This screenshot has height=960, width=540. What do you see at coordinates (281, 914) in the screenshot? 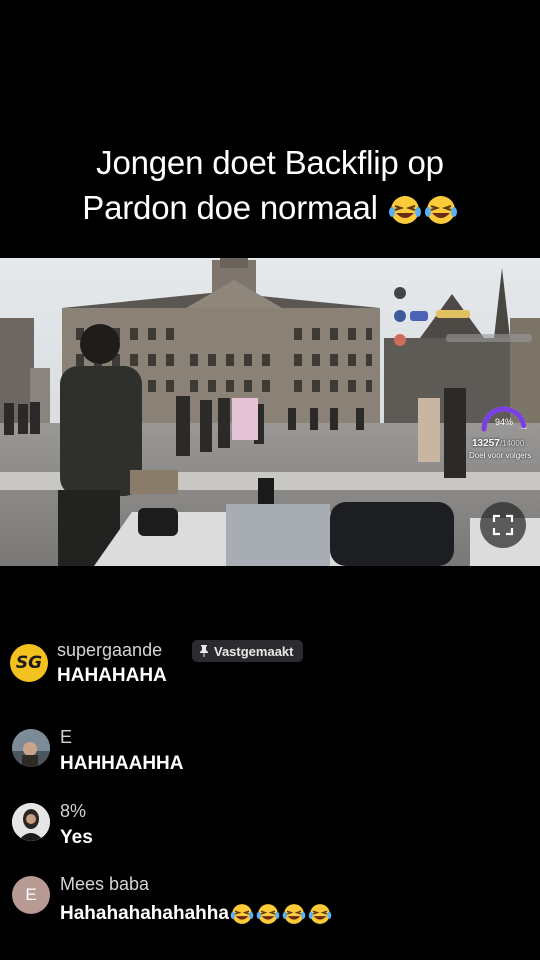
I see `laughing-emoji-row` at bounding box center [281, 914].